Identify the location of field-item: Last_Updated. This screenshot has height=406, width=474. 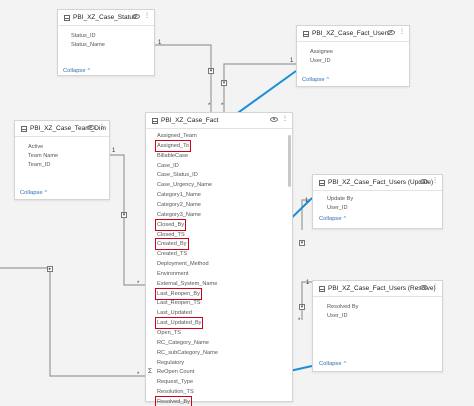
(174, 313).